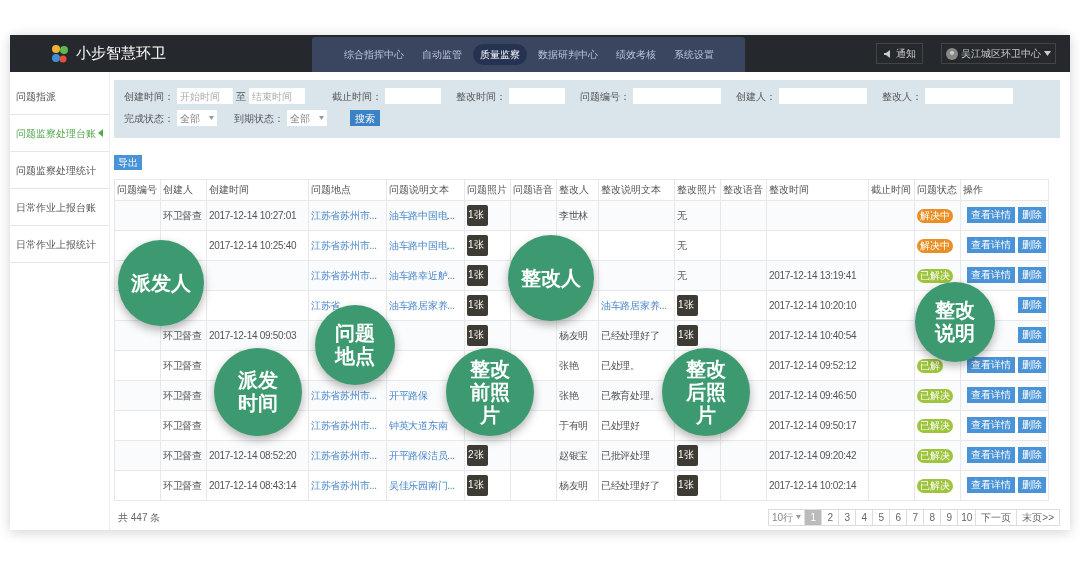 This screenshot has height=577, width=1080. What do you see at coordinates (813, 455) in the screenshot?
I see `rectify-time: 2017-12-14 09:20:42` at bounding box center [813, 455].